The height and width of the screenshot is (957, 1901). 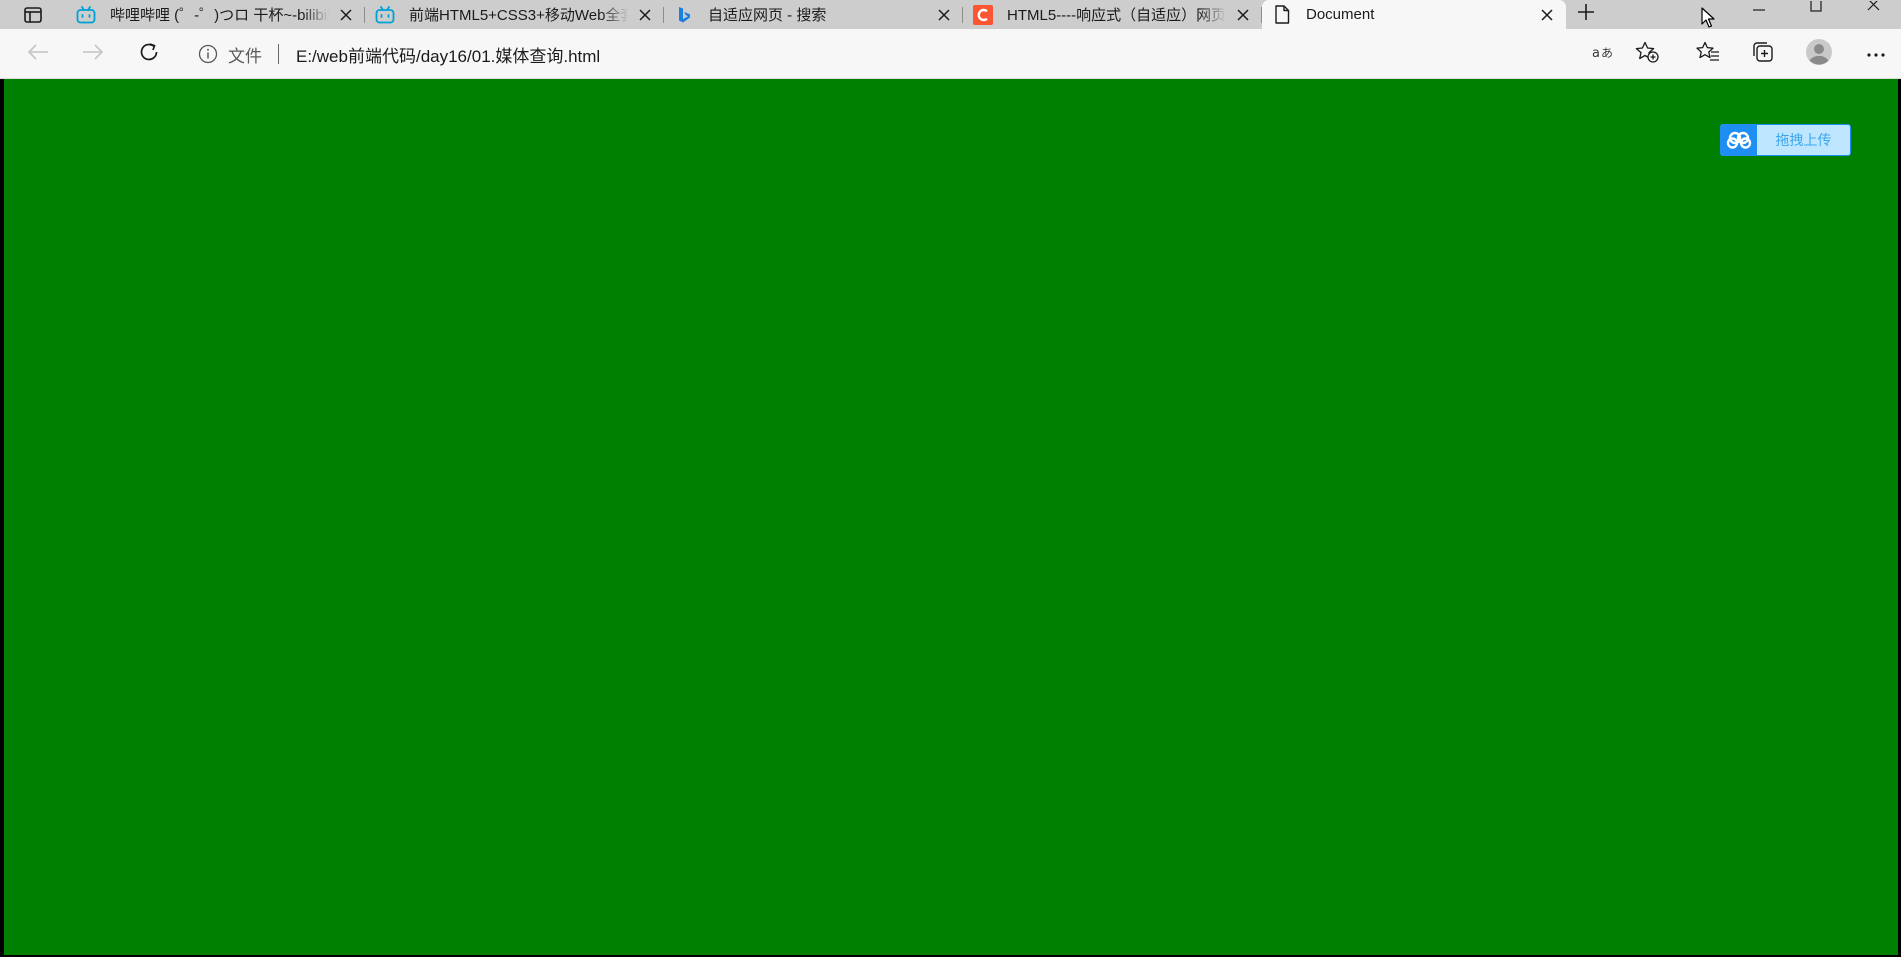 I want to click on svg-text: a, so click(x=1596, y=53).